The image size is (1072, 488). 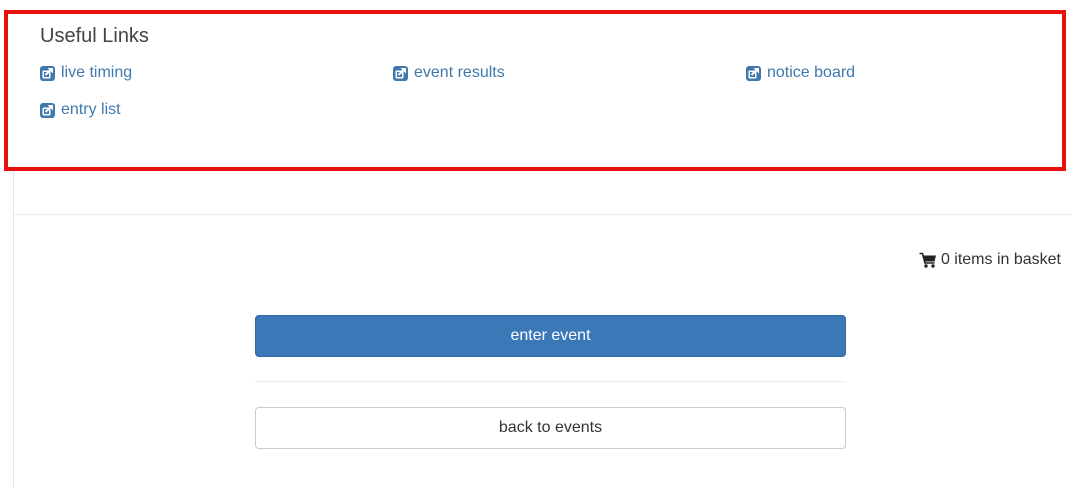 What do you see at coordinates (811, 72) in the screenshot?
I see `notice-board-label: notice board` at bounding box center [811, 72].